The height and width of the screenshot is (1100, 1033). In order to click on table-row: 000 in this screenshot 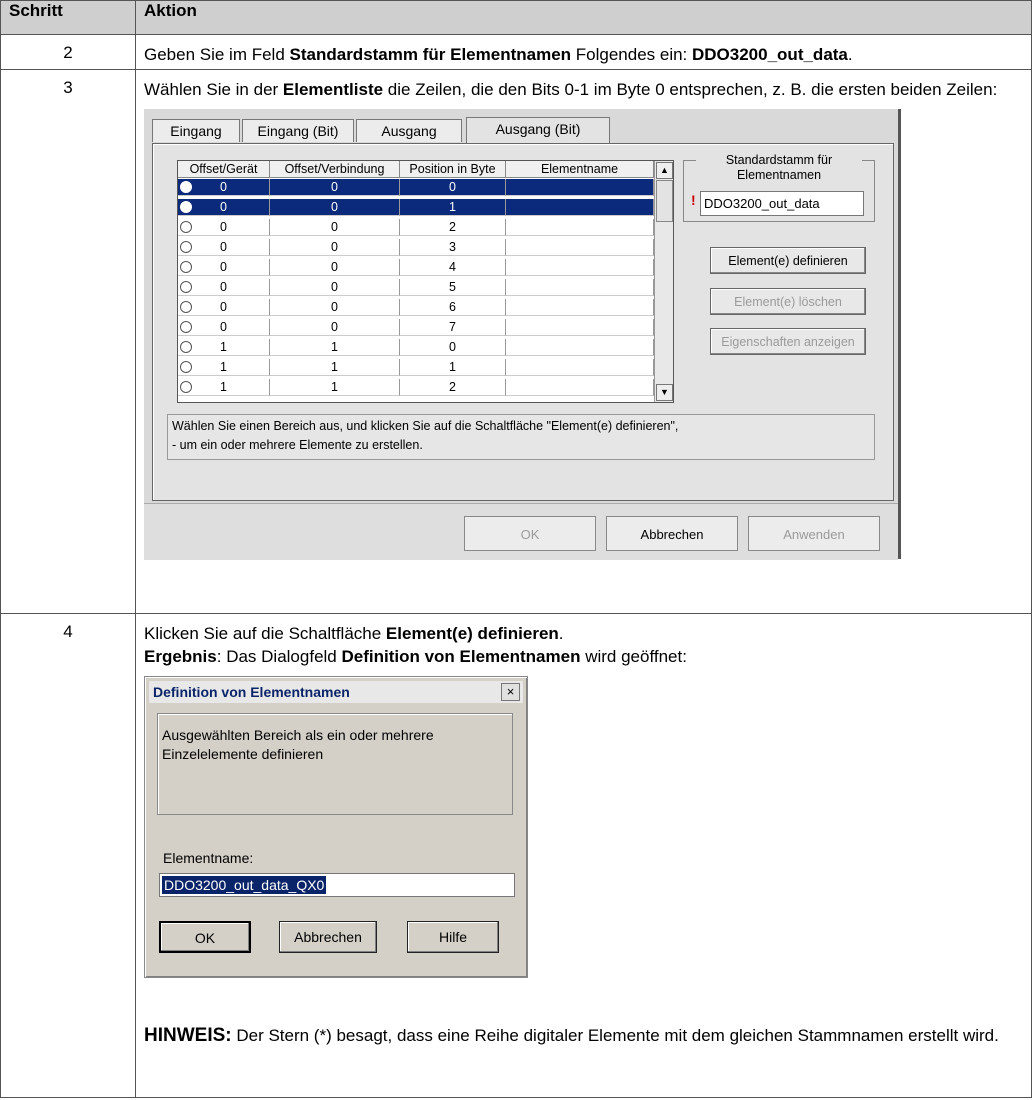, I will do `click(416, 187)`.